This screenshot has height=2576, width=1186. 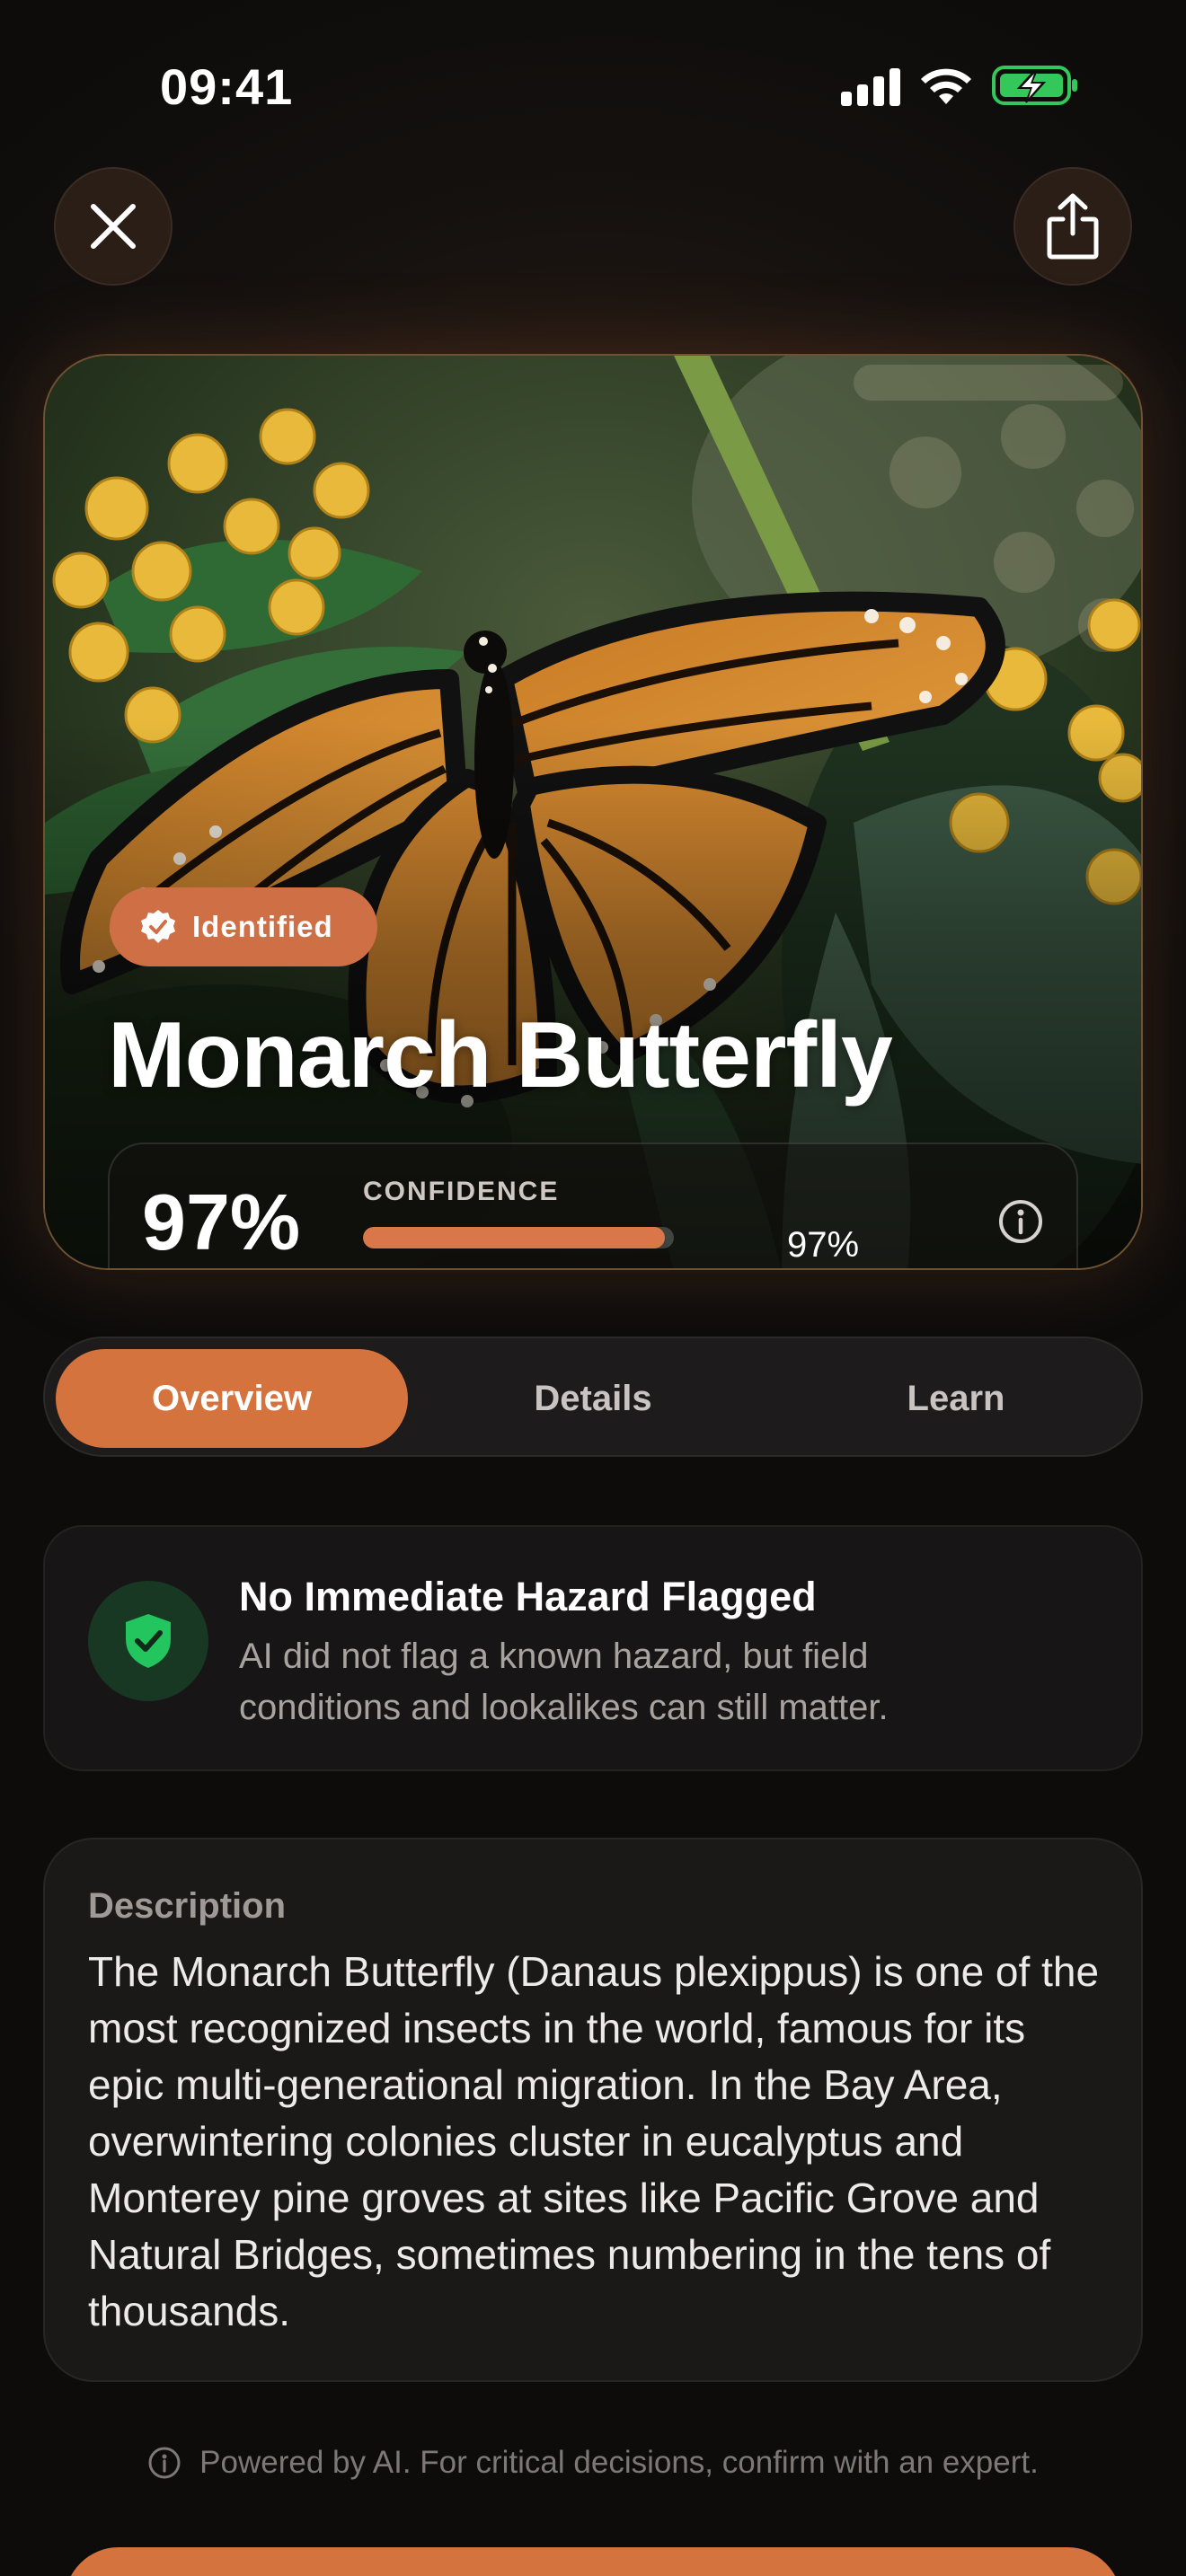 I want to click on confidence-bar, so click(x=518, y=1237).